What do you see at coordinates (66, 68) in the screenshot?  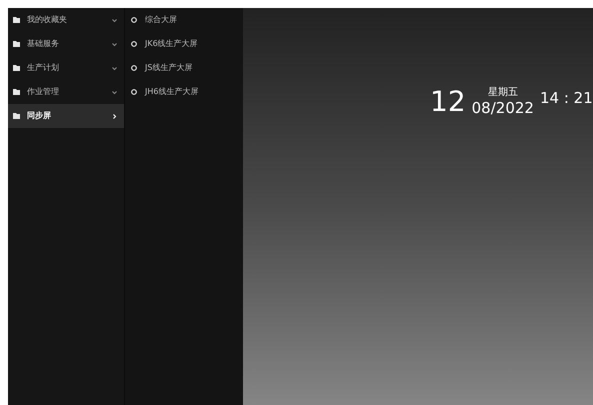 I see `menu-item: 生产计划` at bounding box center [66, 68].